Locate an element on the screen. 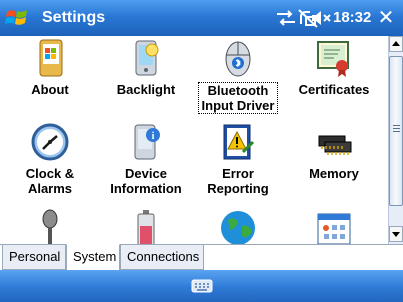 This screenshot has width=403, height=302. memory-chip-icon is located at coordinates (335, 145).